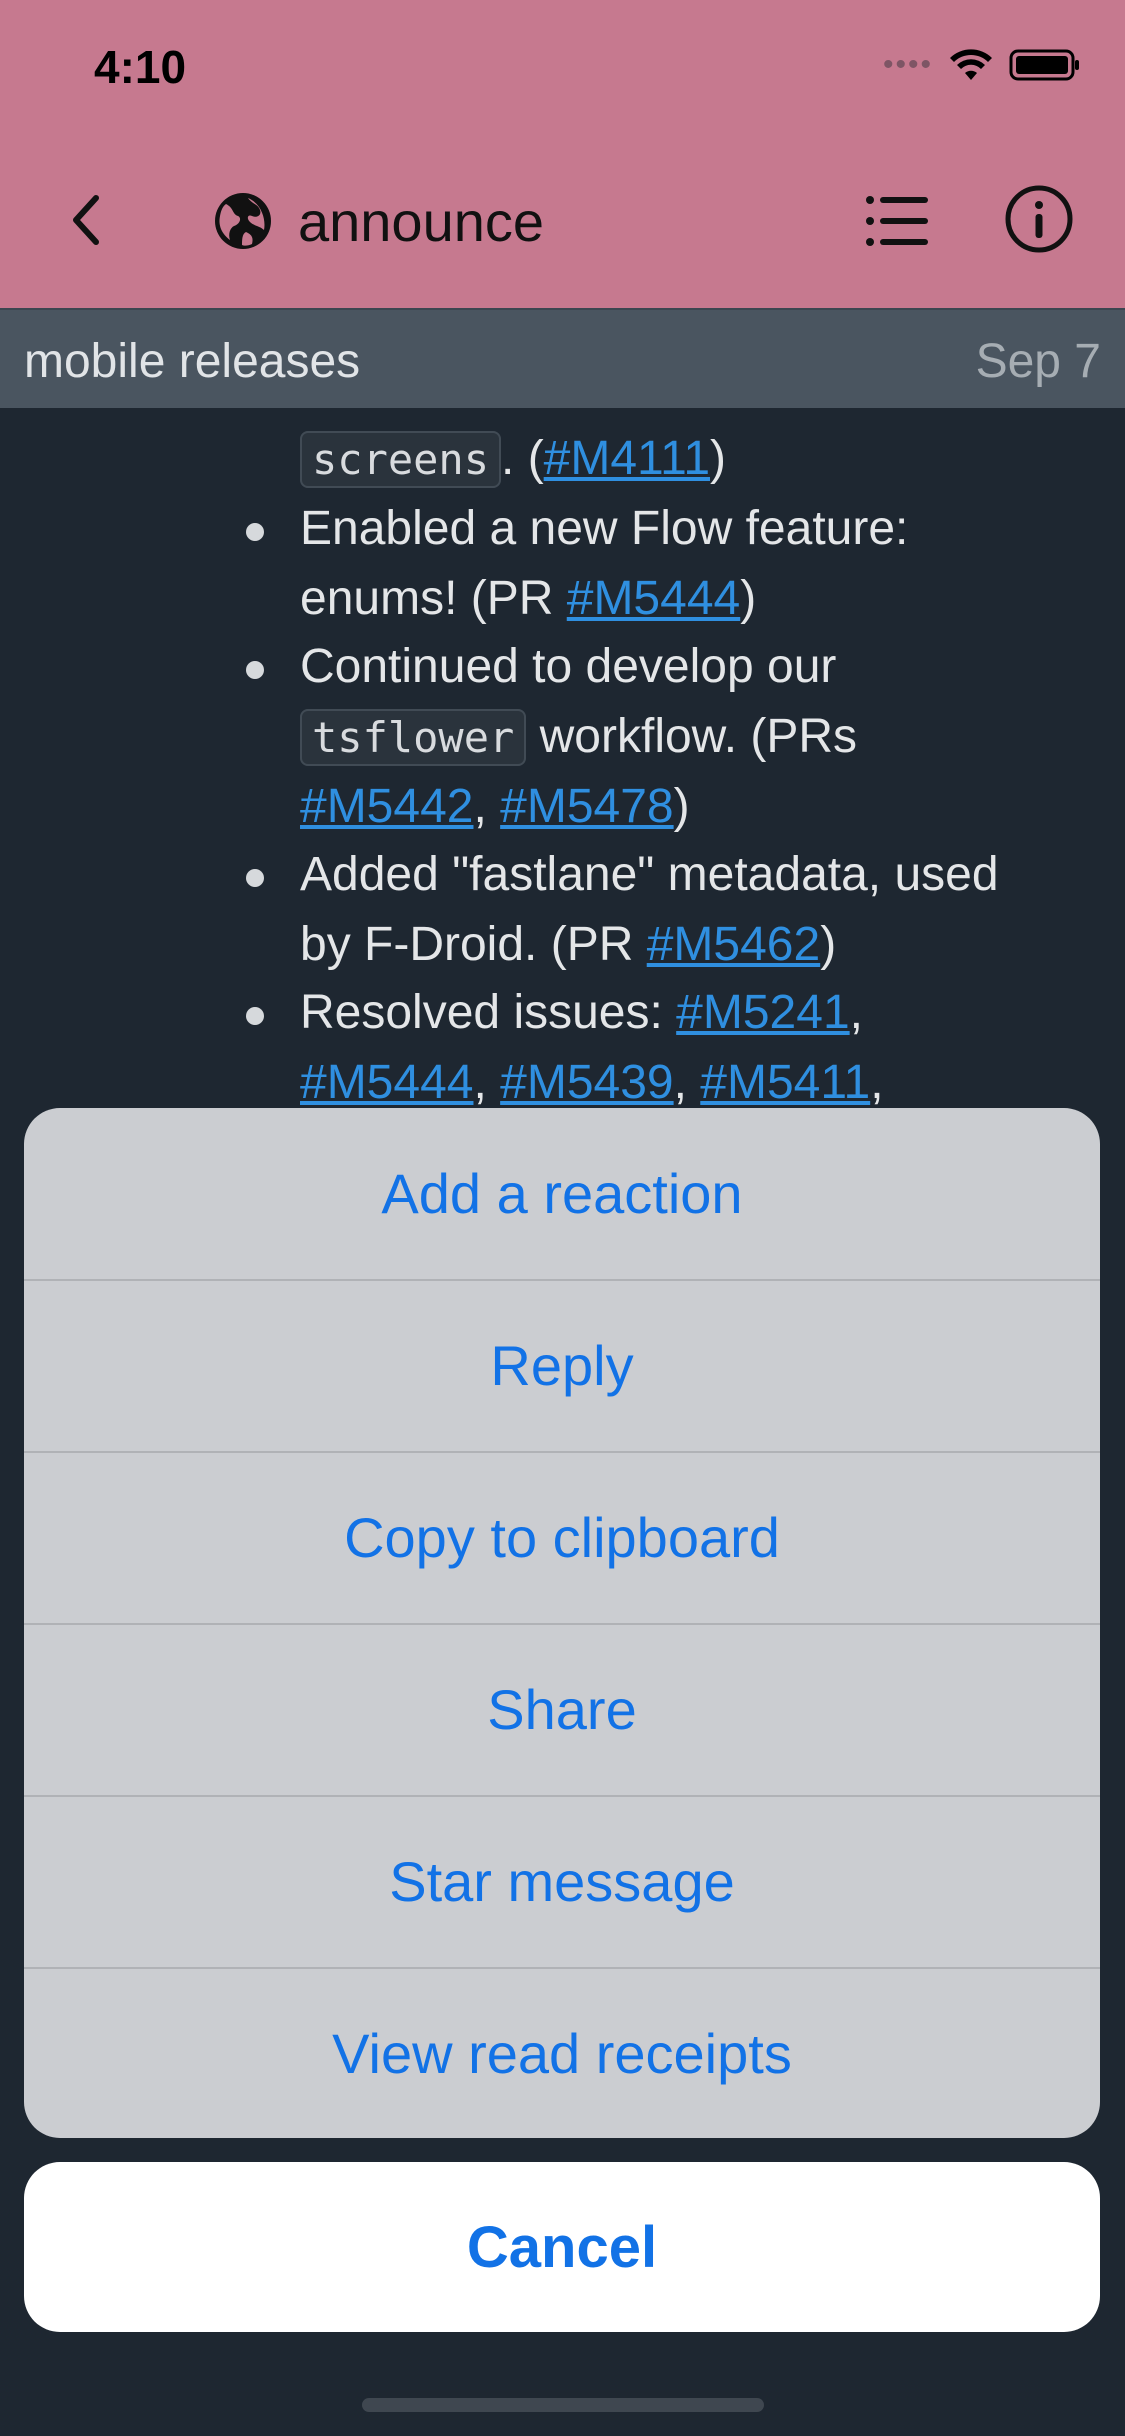  What do you see at coordinates (586, 1081) in the screenshot?
I see `issue-link: #M5439` at bounding box center [586, 1081].